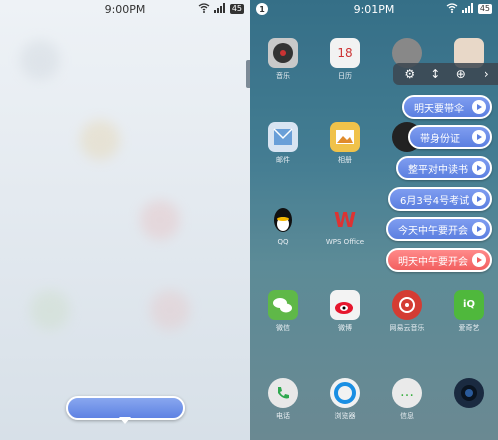  What do you see at coordinates (283, 137) in the screenshot?
I see `mail-icon` at bounding box center [283, 137].